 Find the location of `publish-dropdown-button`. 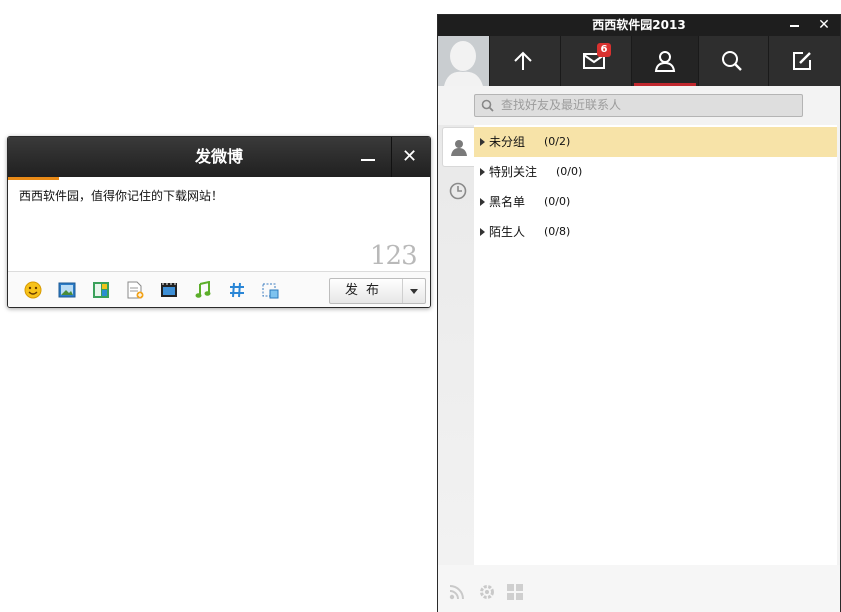

publish-dropdown-button is located at coordinates (414, 291).